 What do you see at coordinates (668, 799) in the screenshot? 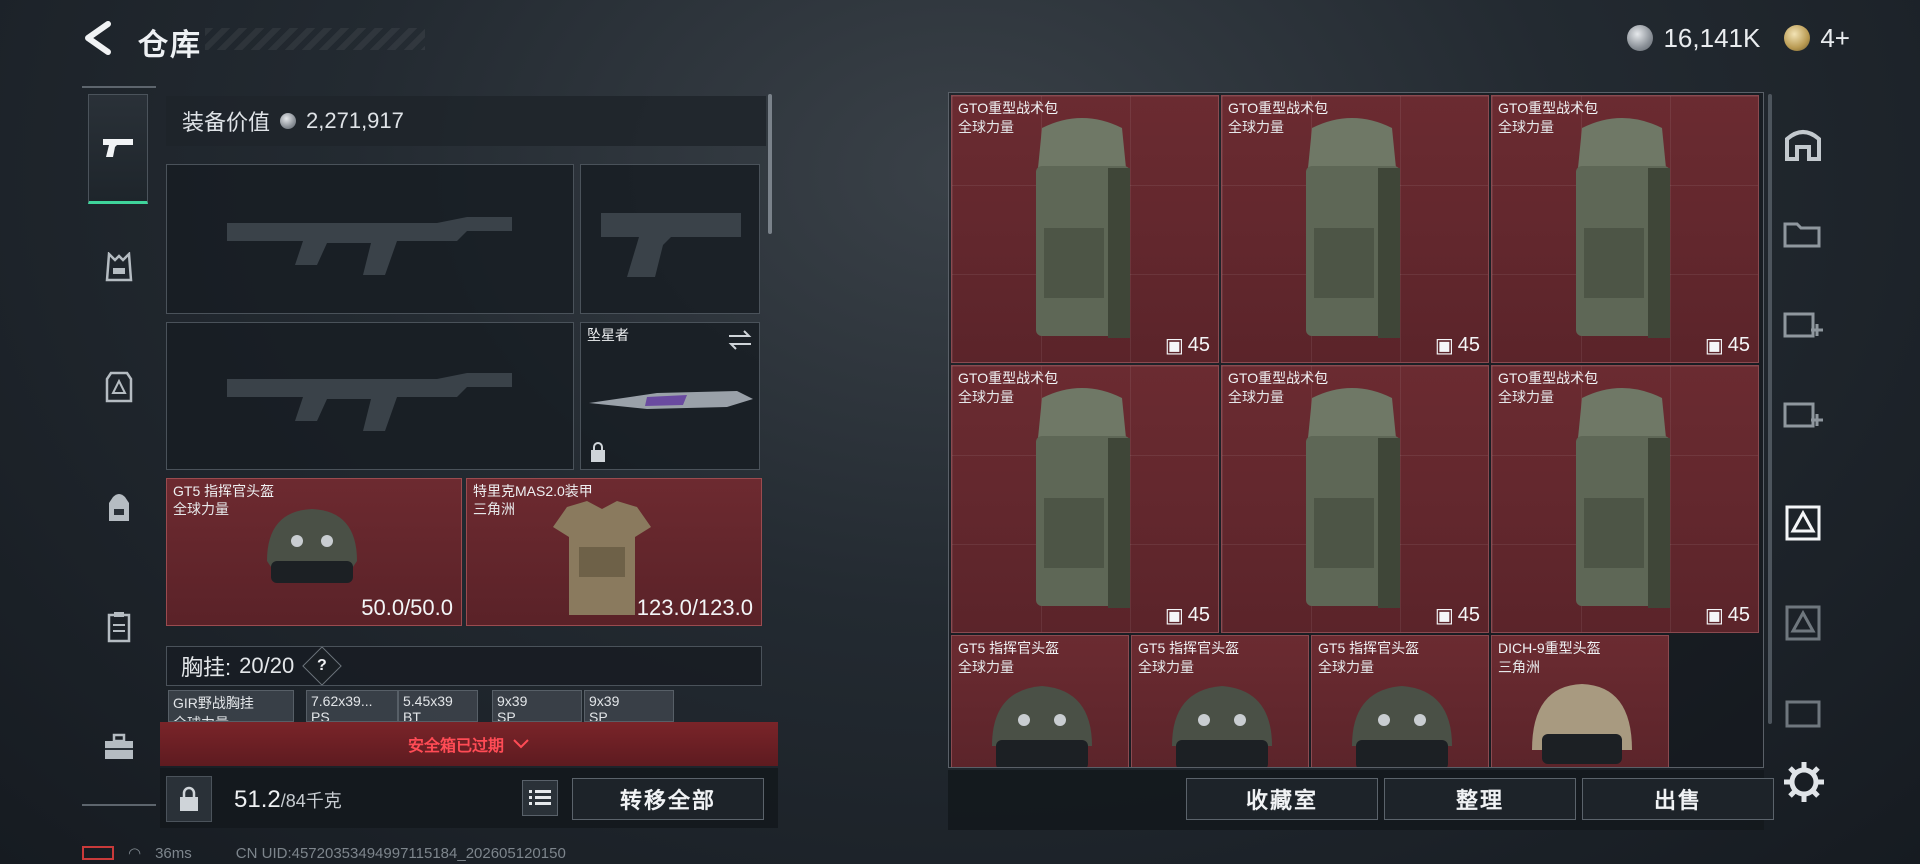
I see `transfer-all-button: 转移全部` at bounding box center [668, 799].